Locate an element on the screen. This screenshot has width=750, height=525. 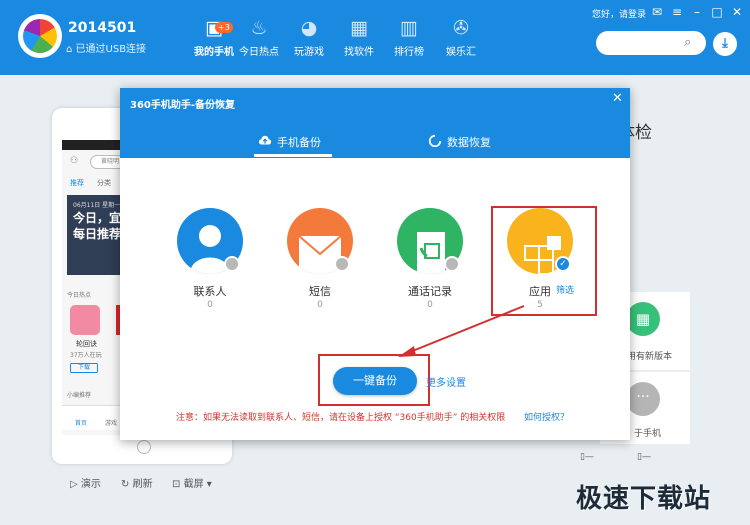
how-to-authorize-link: 如何授权？ is located at coordinates (546, 416).